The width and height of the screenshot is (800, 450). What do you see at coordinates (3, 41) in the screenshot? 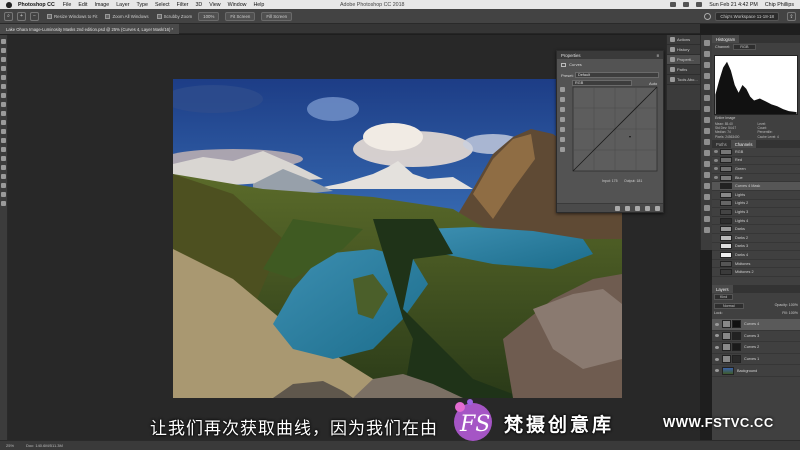
I see `move-tool-icon` at bounding box center [3, 41].